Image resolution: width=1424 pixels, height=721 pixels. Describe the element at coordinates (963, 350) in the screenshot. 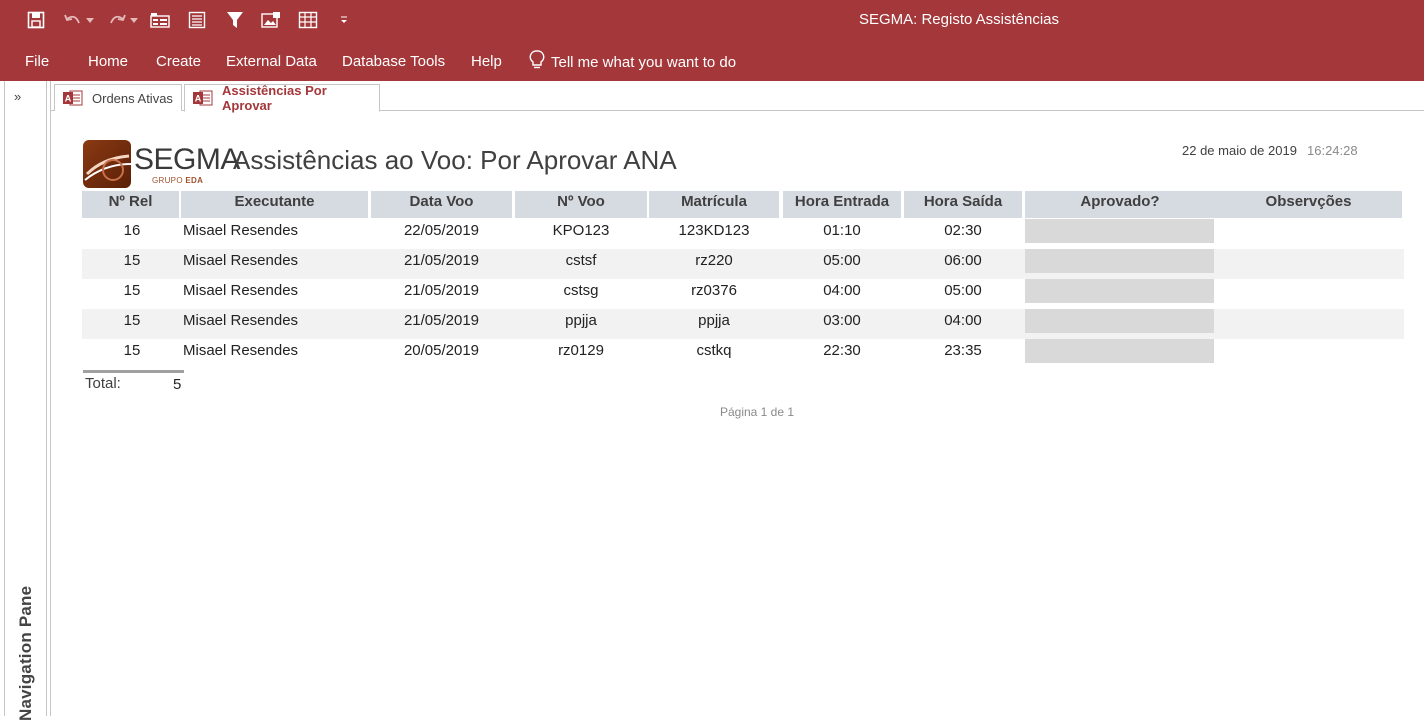

I see `cell-hora-saida: 23:35` at that location.